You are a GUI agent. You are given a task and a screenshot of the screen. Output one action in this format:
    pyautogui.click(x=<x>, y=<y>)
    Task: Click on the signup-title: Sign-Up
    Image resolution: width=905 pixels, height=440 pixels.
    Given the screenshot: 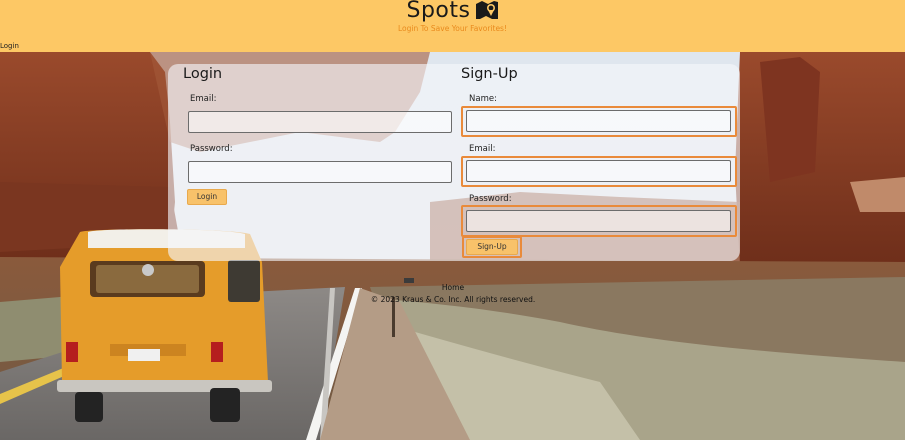 What is the action you would take?
    pyautogui.click(x=489, y=74)
    